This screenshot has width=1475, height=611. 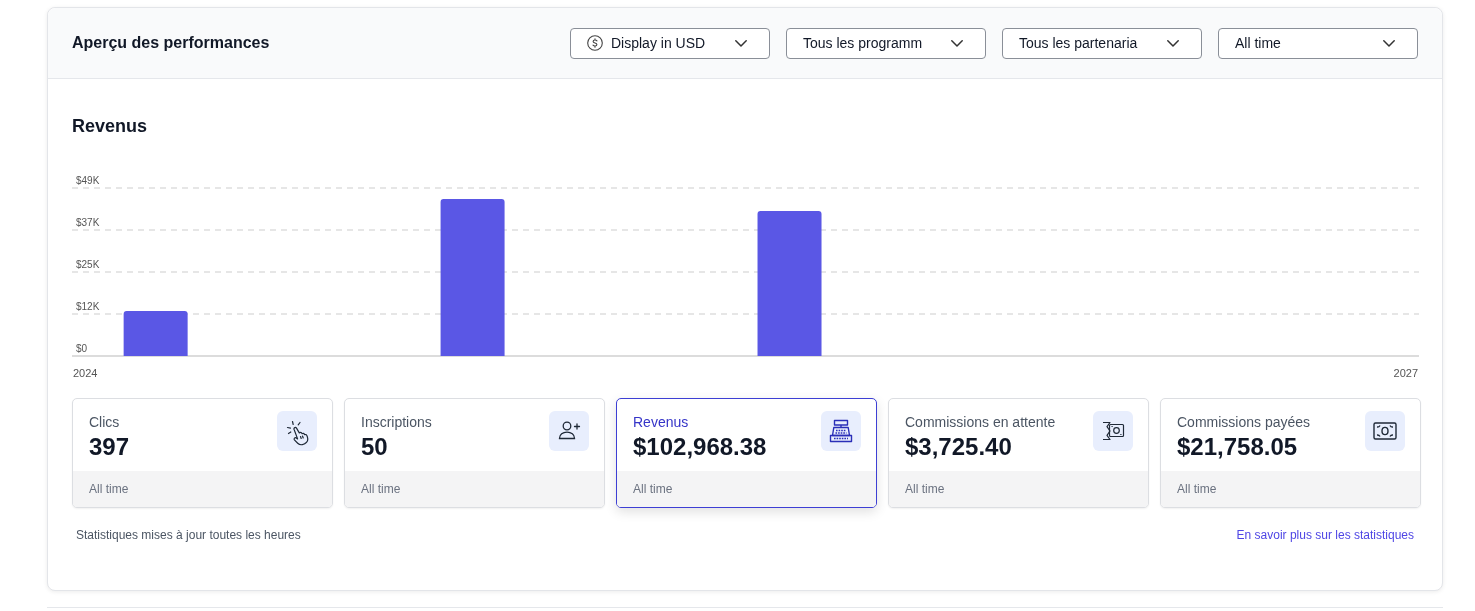 I want to click on y-axis-label: $37K, so click(x=88, y=222).